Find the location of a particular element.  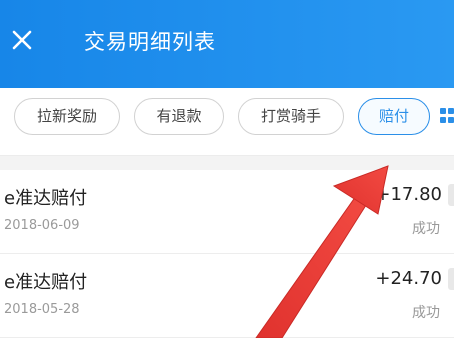

close-icon is located at coordinates (22, 40).